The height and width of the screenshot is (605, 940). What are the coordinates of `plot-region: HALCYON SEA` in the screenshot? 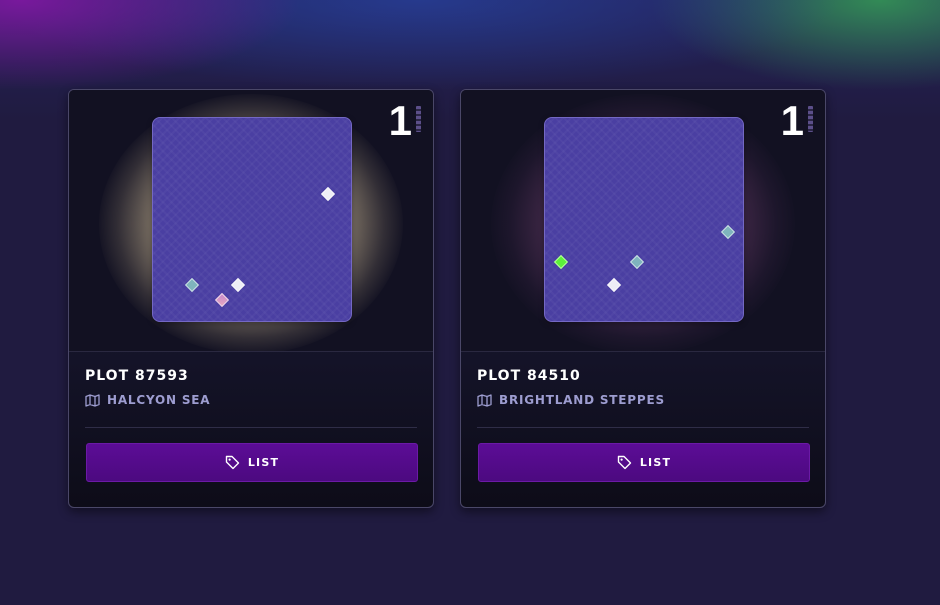 It's located at (147, 400).